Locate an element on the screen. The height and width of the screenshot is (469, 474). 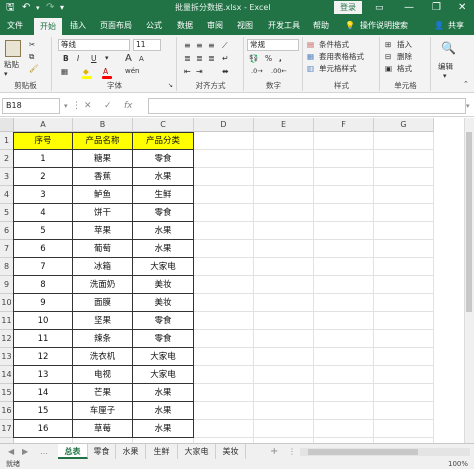
cell-c9: 美妆 is located at coordinates (163, 285).